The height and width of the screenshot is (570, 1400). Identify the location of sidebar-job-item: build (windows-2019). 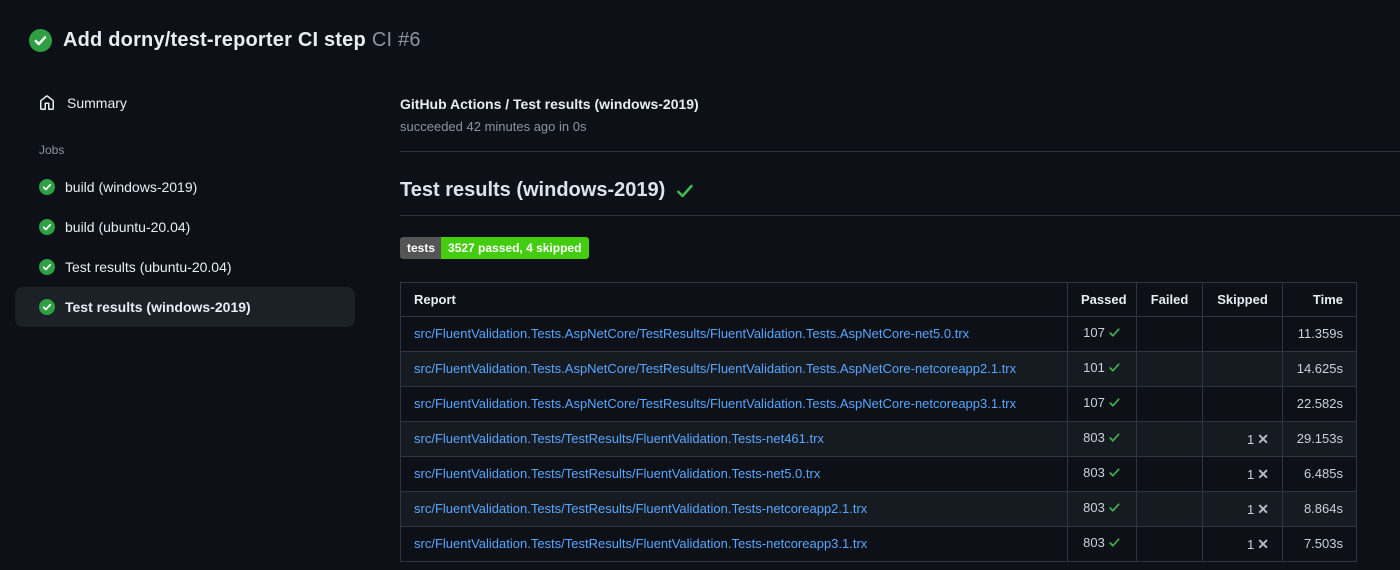
(185, 187).